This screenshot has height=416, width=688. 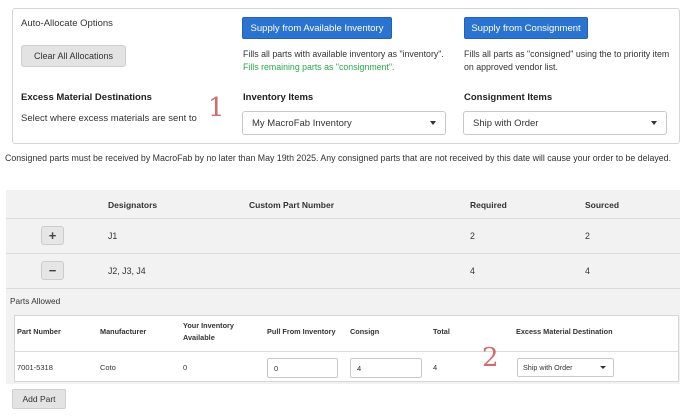 I want to click on plus-icon: +, so click(x=52, y=235).